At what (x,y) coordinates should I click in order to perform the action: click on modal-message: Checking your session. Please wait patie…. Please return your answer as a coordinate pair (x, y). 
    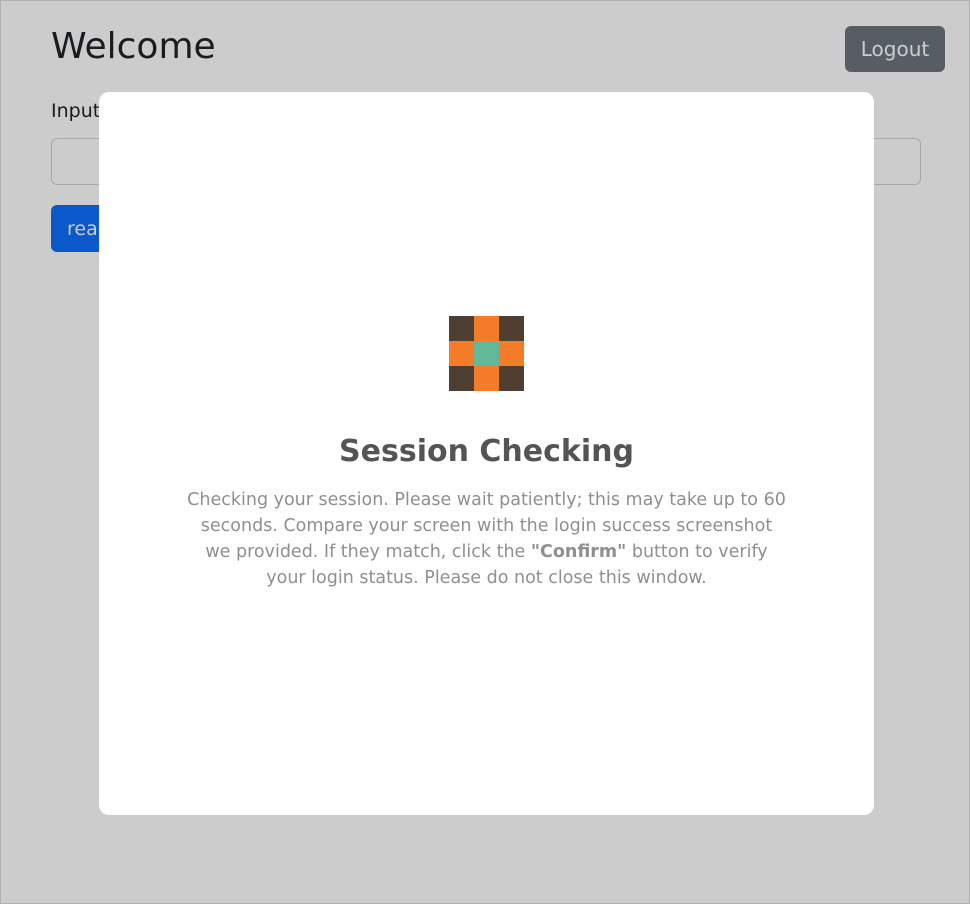
    Looking at the image, I should click on (486, 539).